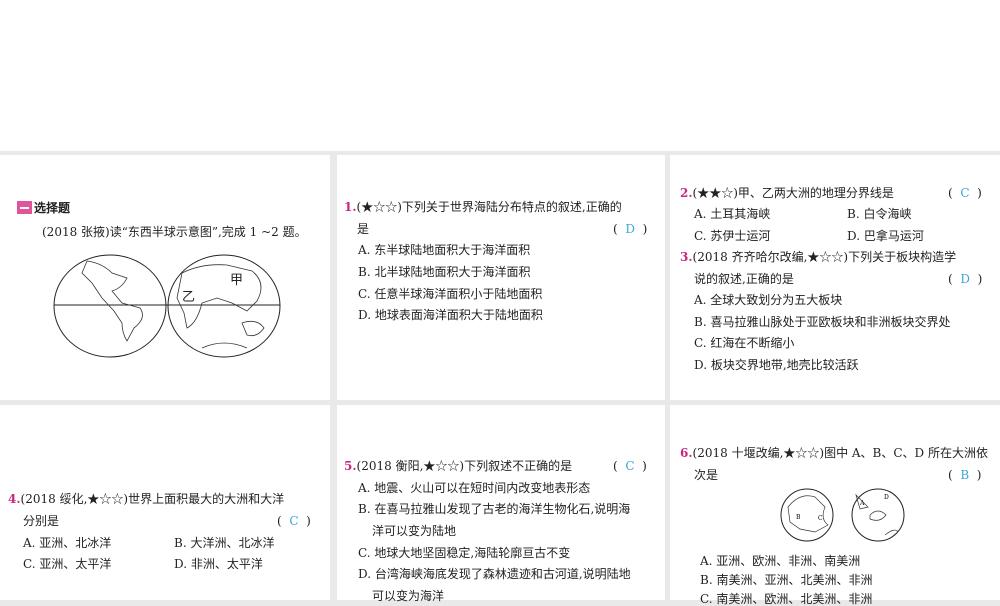 The image size is (1000, 606). Describe the element at coordinates (458, 466) in the screenshot. I see `question-5-stem: 5.(2018 衡阳,★☆☆)下列叙述不正确的是` at that location.